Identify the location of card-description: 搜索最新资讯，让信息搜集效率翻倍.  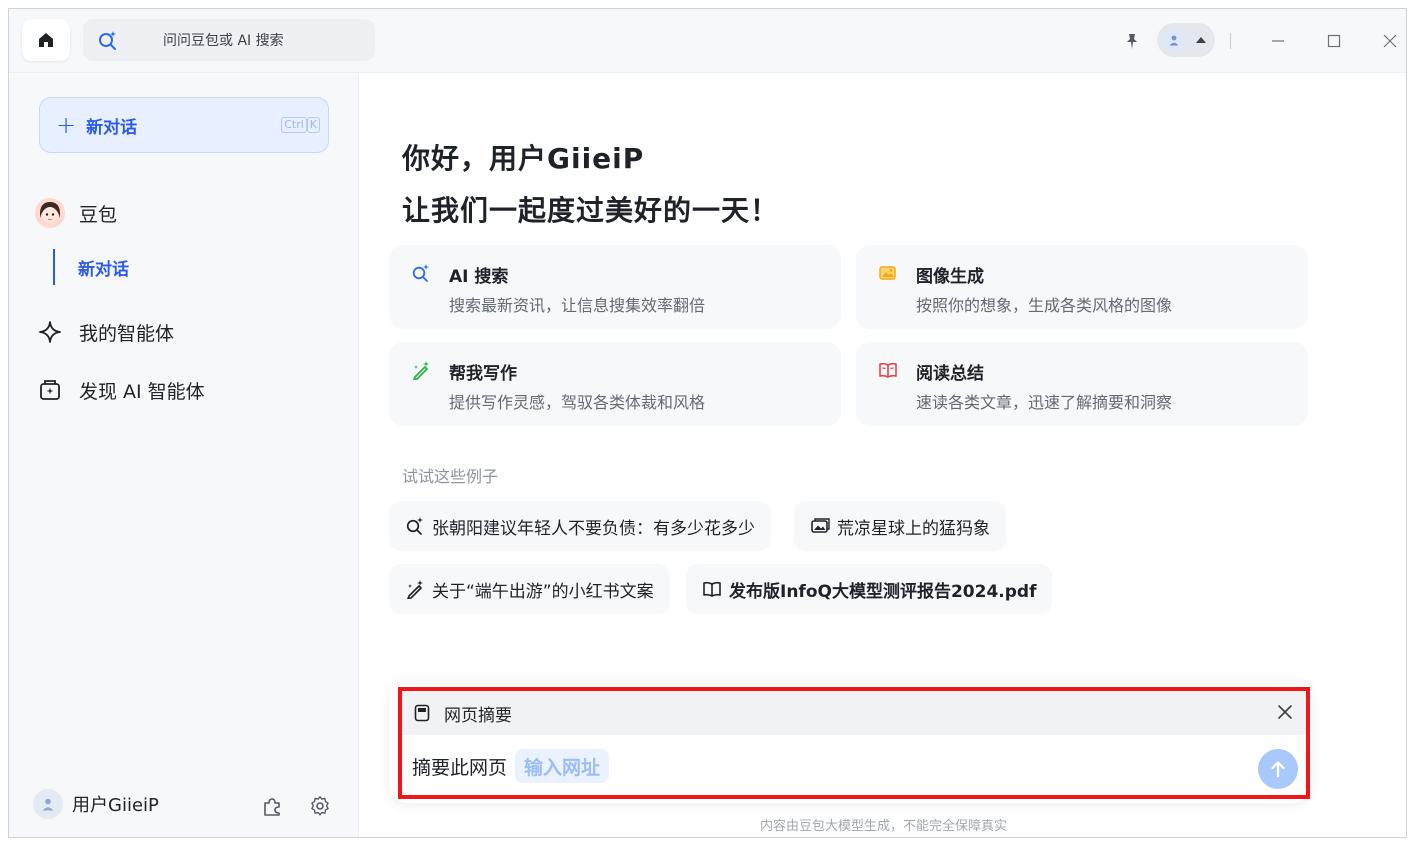
(577, 305).